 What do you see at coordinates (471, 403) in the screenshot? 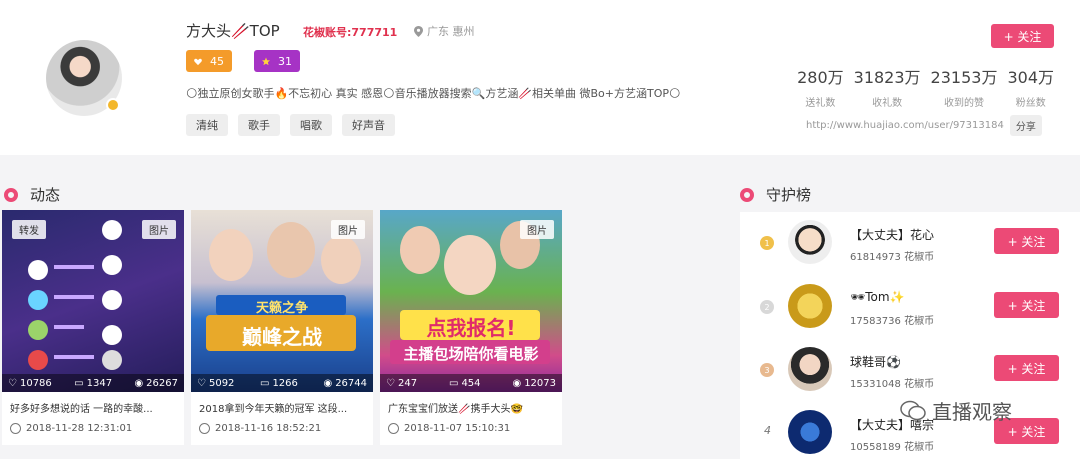
I see `card-caption: 广东宝宝们放送🥢携手大头🤓` at bounding box center [471, 403].